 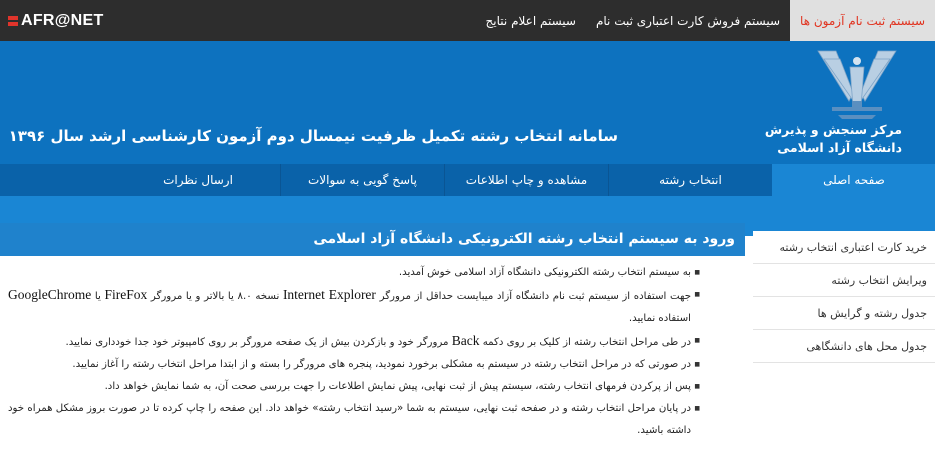 I want to click on university-logo-icon, so click(x=857, y=83).